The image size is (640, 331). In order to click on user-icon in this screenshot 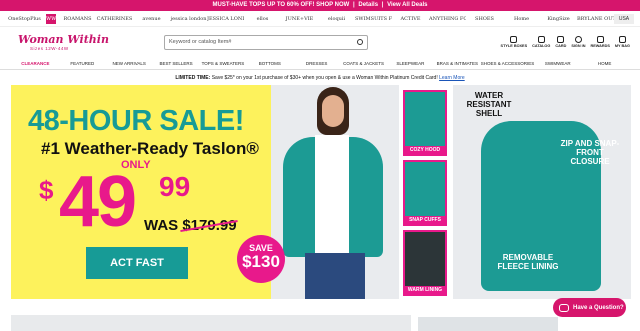, I will do `click(578, 39)`.